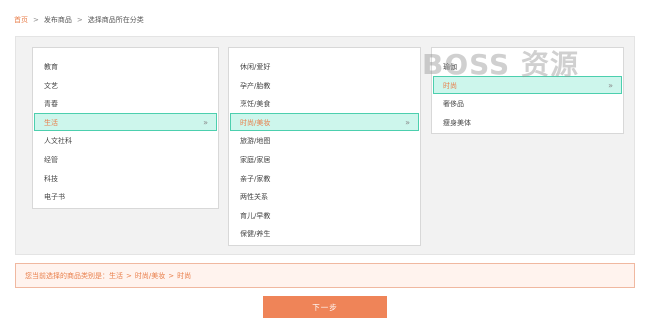  What do you see at coordinates (255, 122) in the screenshot?
I see `category-item-label: 时尚/美妆` at bounding box center [255, 122].